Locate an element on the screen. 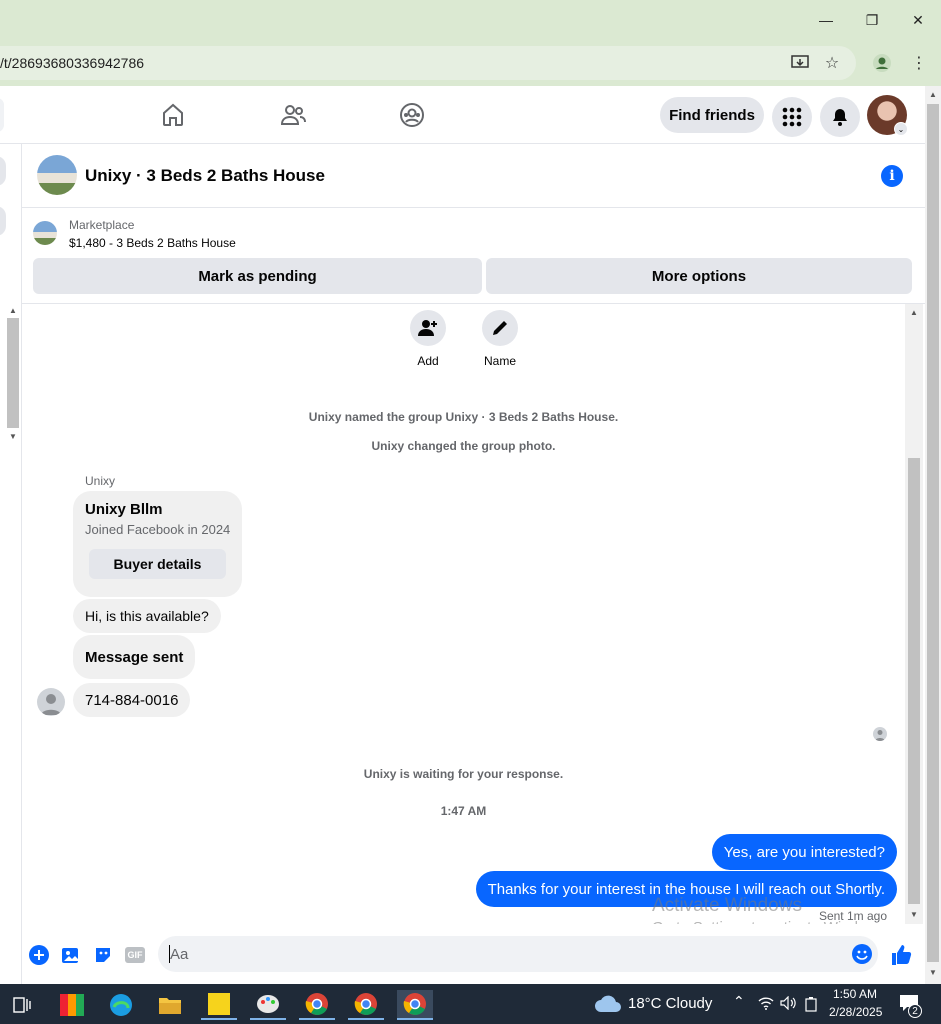  groups-icon is located at coordinates (412, 115).